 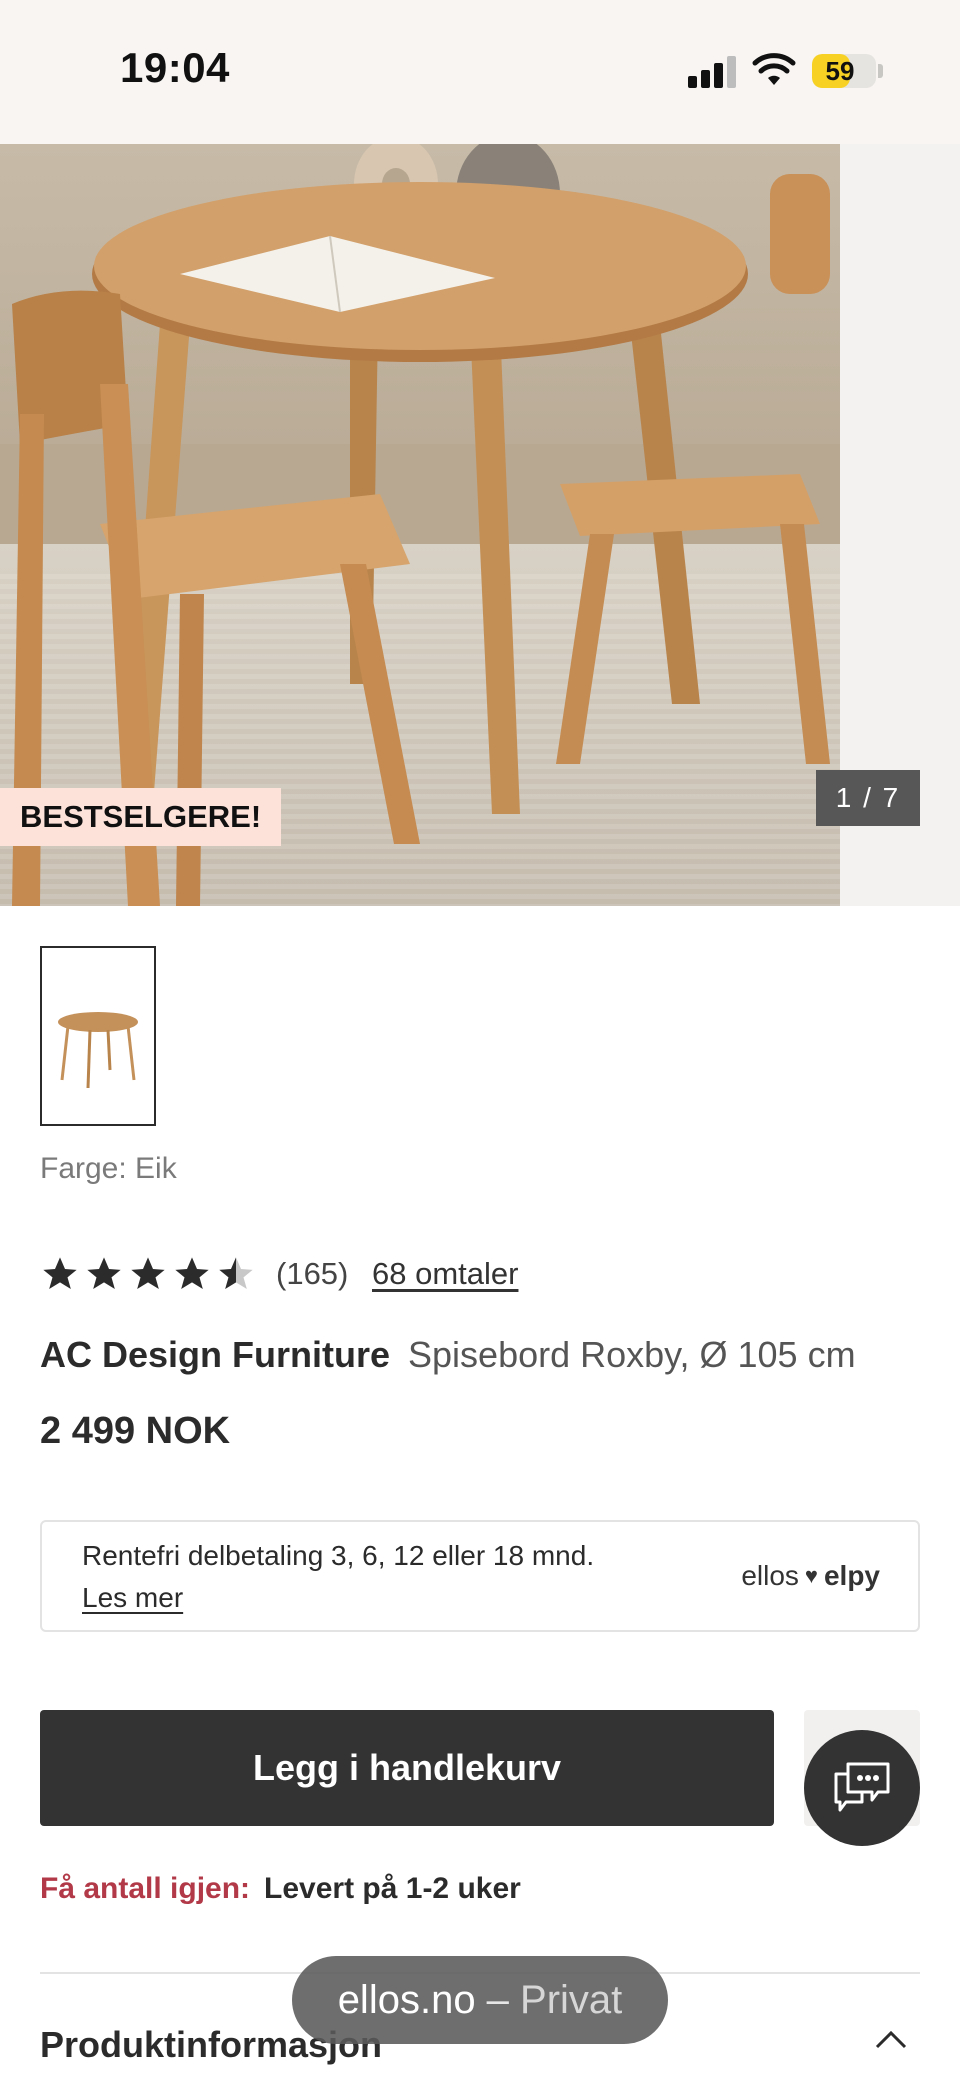 I want to click on delivery-time: Levert på 1-2 uker, so click(x=392, y=1888).